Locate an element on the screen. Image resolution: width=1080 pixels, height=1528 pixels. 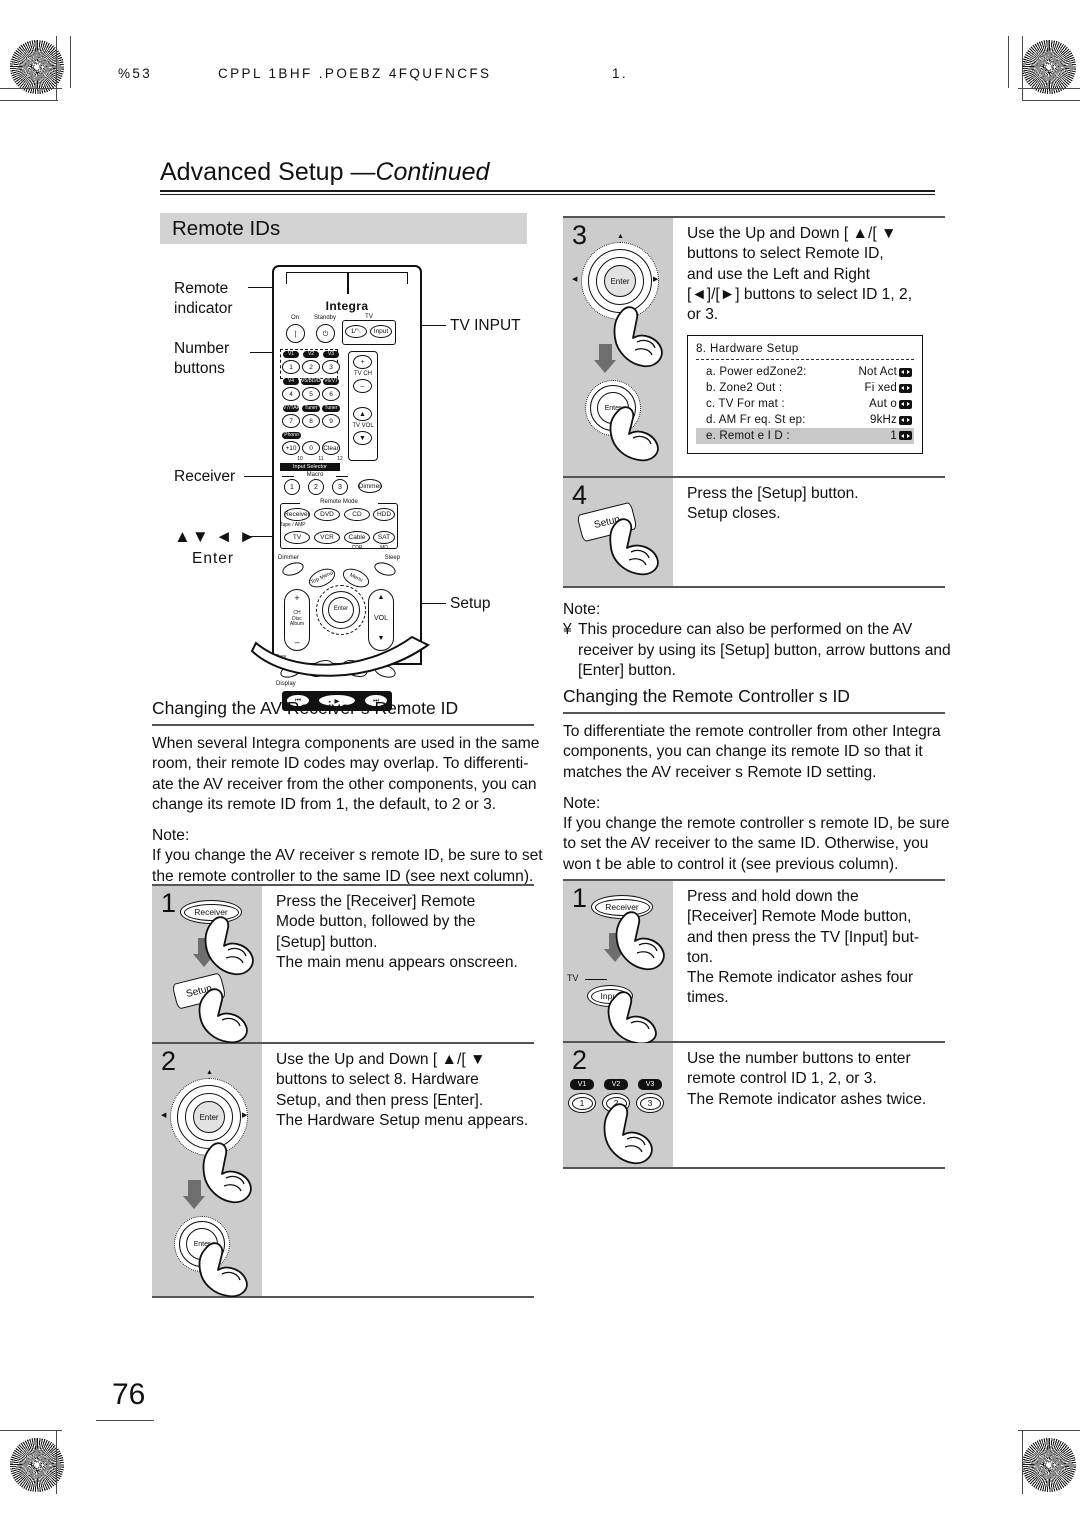
running-head-left-code: %53 is located at coordinates (135, 73).